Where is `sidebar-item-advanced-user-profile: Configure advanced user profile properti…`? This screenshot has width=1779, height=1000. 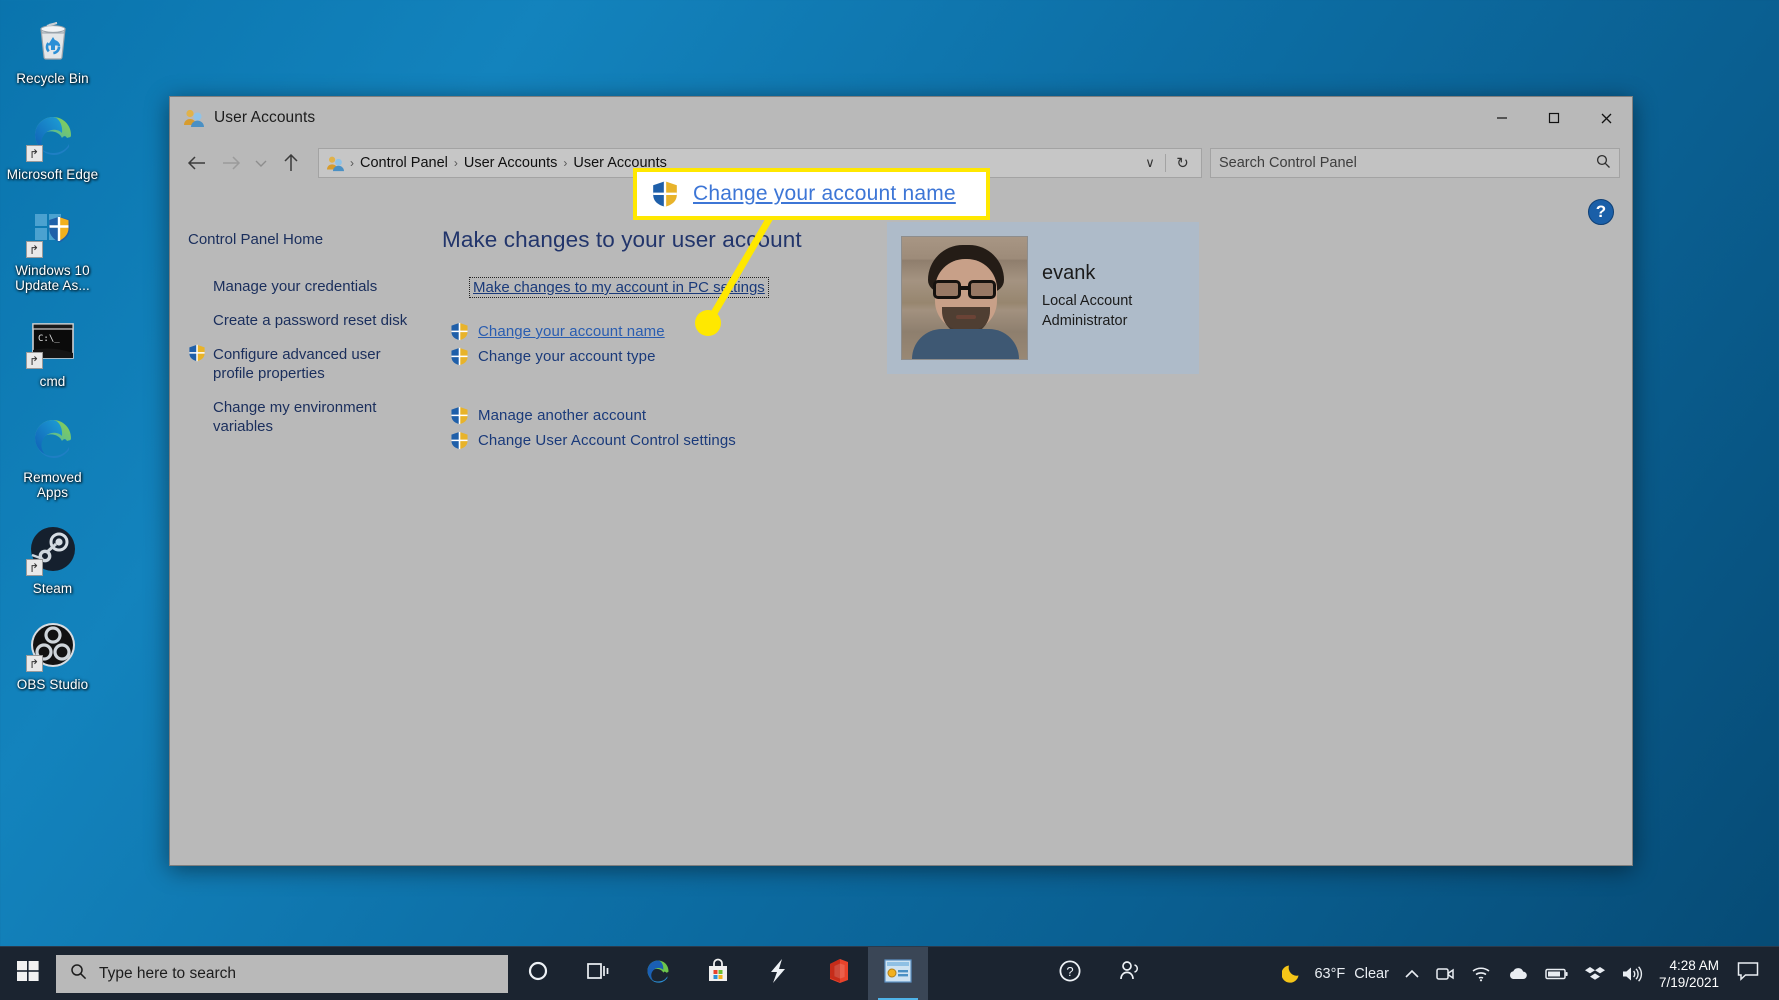 sidebar-item-advanced-user-profile: Configure advanced user profile properti… is located at coordinates (310, 364).